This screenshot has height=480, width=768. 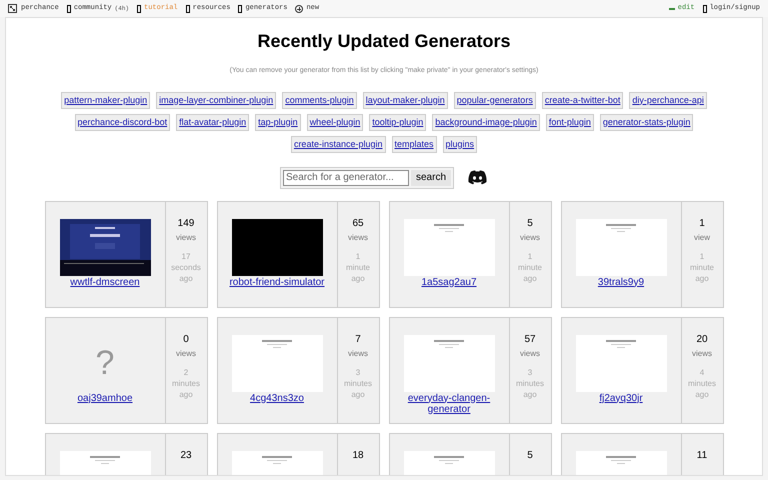 What do you see at coordinates (122, 122) in the screenshot?
I see `tag-link: perchance-discord-bot` at bounding box center [122, 122].